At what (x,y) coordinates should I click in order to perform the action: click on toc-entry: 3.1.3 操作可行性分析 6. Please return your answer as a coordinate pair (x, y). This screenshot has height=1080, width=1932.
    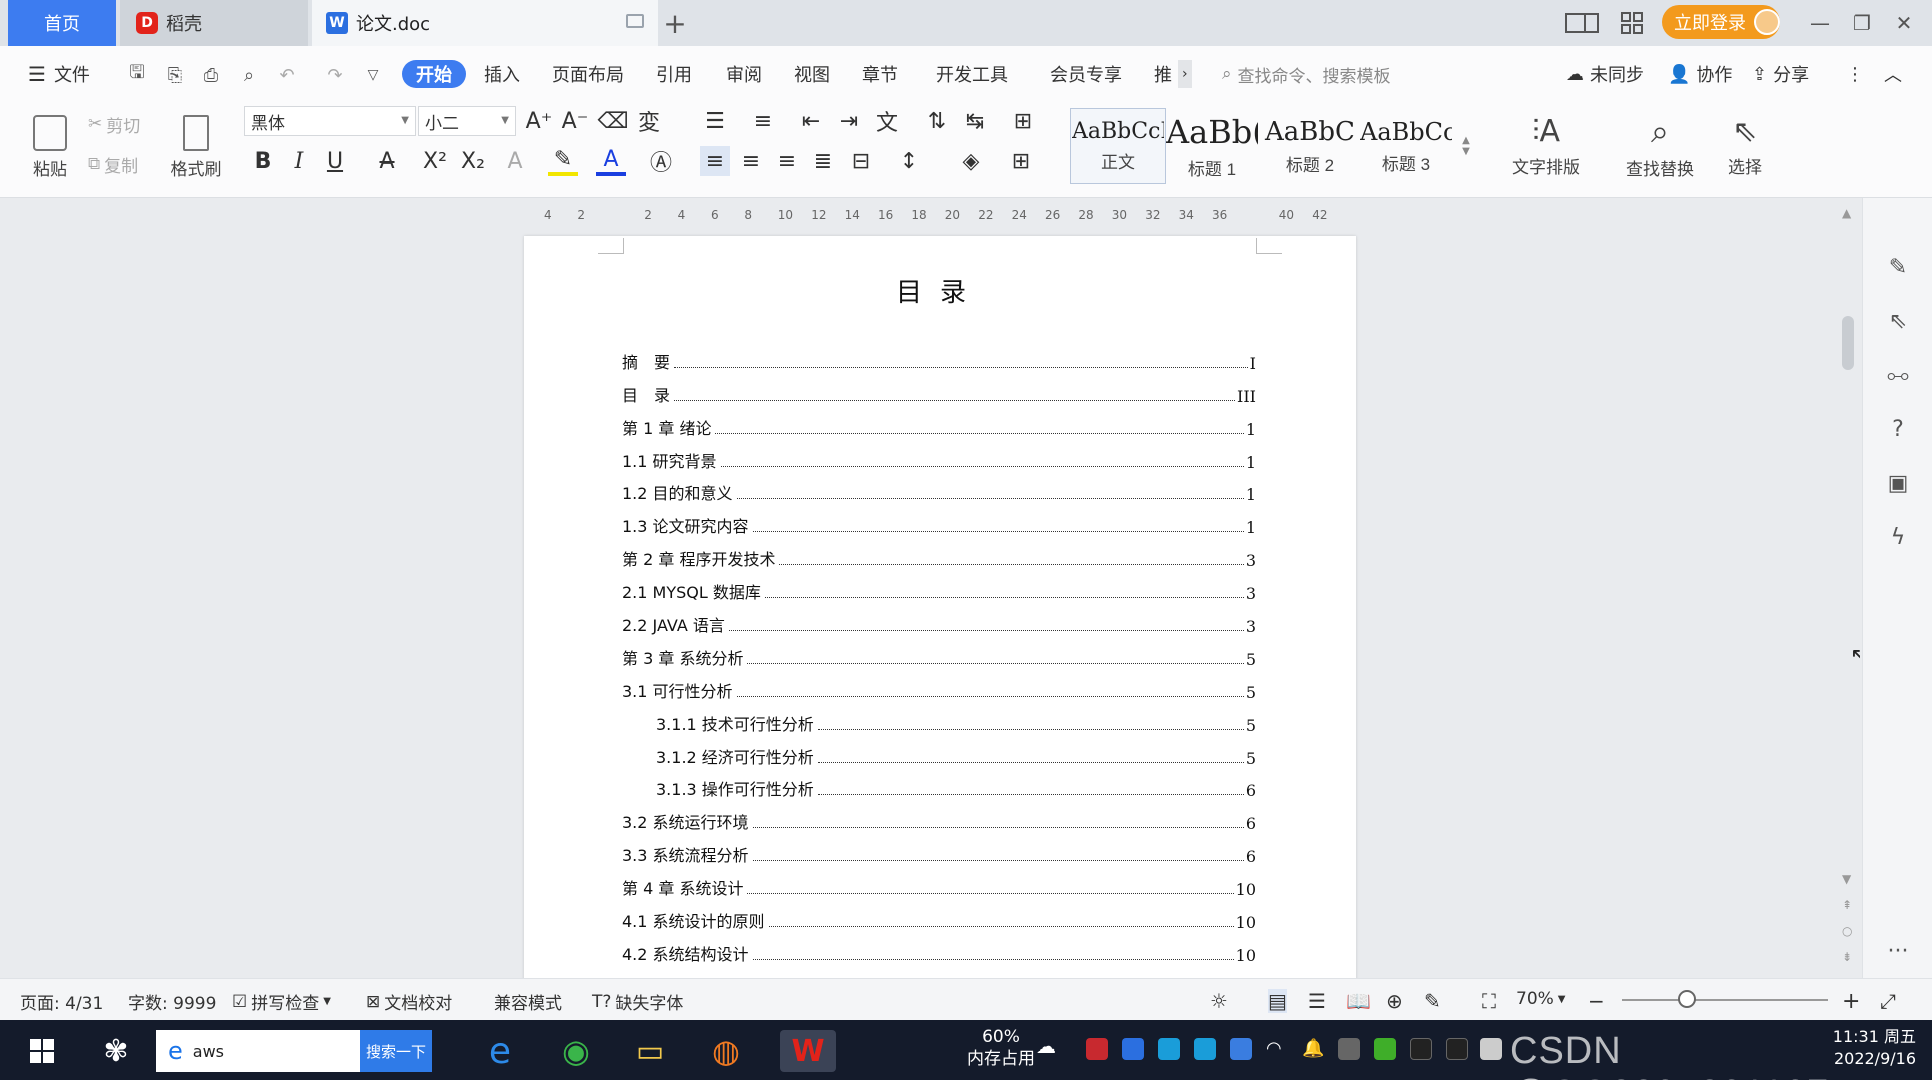
    Looking at the image, I should click on (939, 784).